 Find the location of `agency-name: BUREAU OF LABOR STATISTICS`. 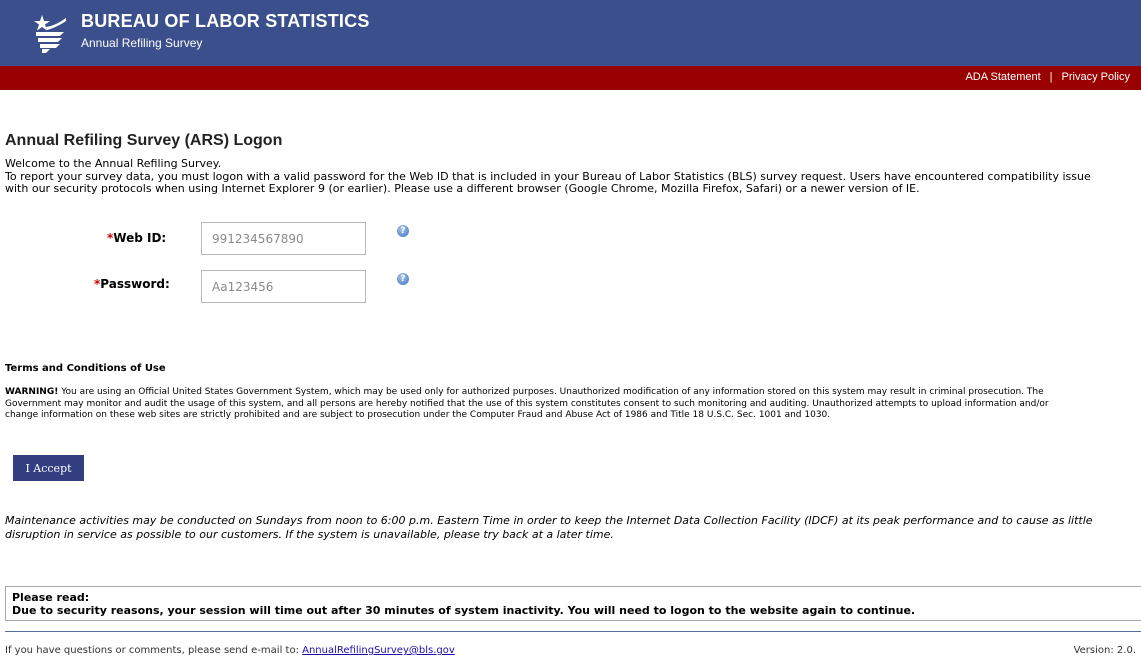

agency-name: BUREAU OF LABOR STATISTICS is located at coordinates (225, 21).